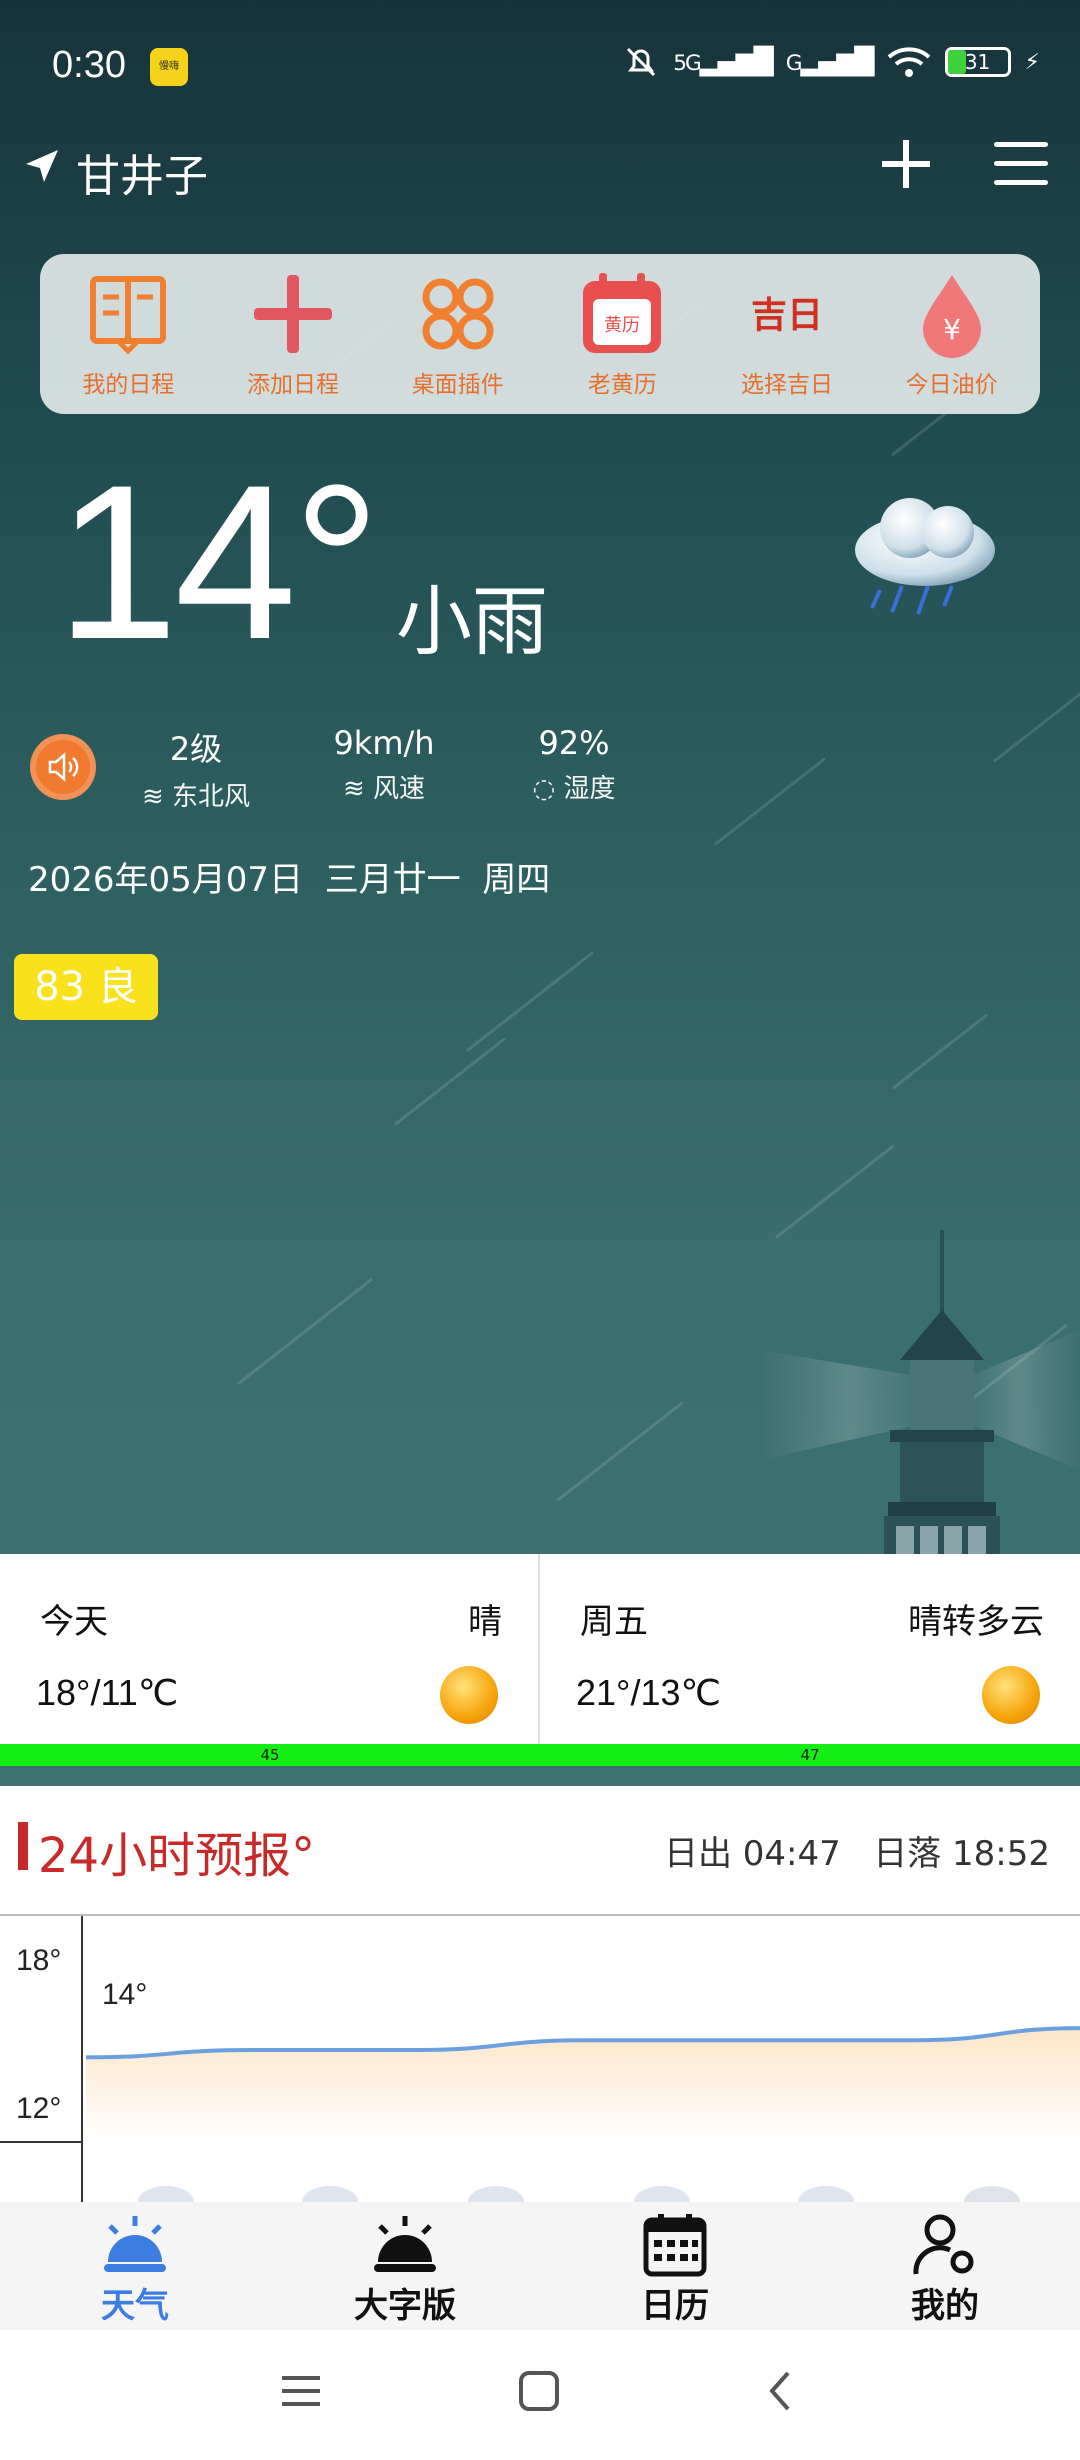 The width and height of the screenshot is (1080, 2460). Describe the element at coordinates (641, 62) in the screenshot. I see `mute-bell-icon` at that location.